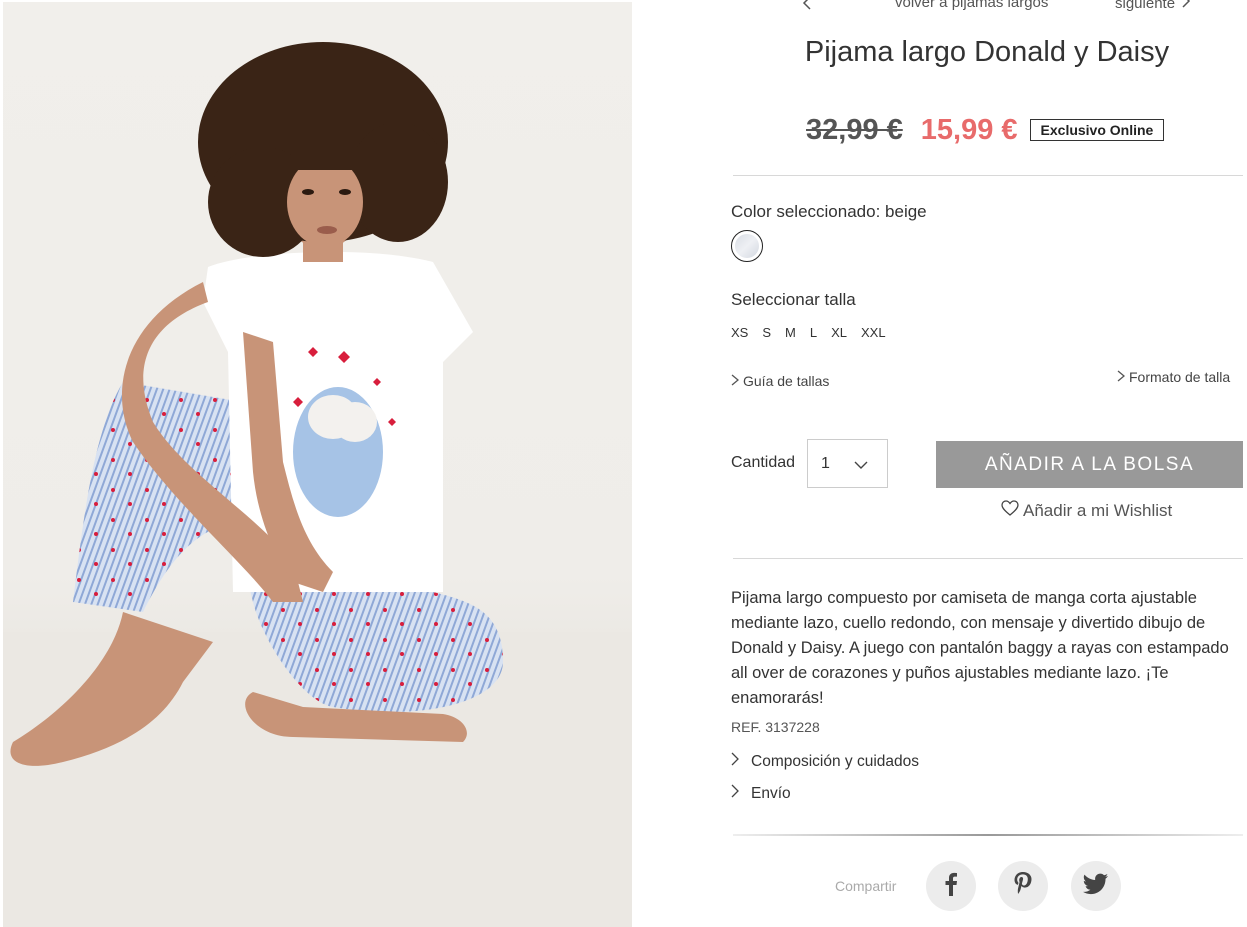 This screenshot has width=1247, height=927. What do you see at coordinates (786, 381) in the screenshot?
I see `size-guide-label: Guía de tallas` at bounding box center [786, 381].